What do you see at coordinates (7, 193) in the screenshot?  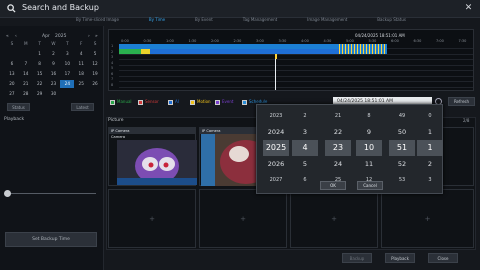 I see `playback-slider-handle` at bounding box center [7, 193].